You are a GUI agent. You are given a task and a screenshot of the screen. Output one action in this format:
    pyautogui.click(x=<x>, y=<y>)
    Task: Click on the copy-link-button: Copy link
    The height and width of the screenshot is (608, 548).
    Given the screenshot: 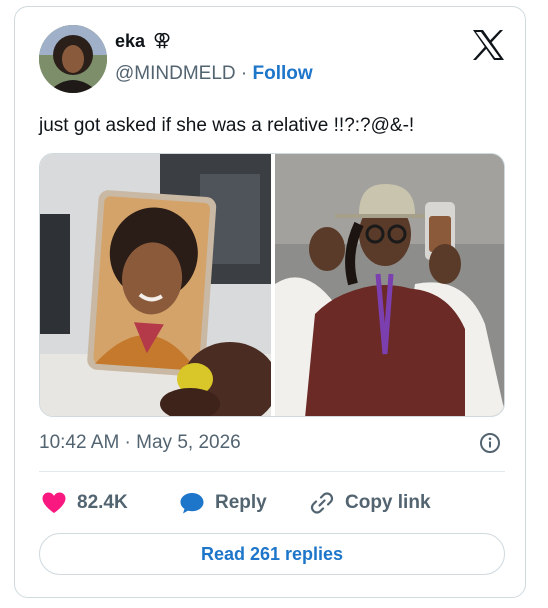 What is the action you would take?
    pyautogui.click(x=370, y=503)
    